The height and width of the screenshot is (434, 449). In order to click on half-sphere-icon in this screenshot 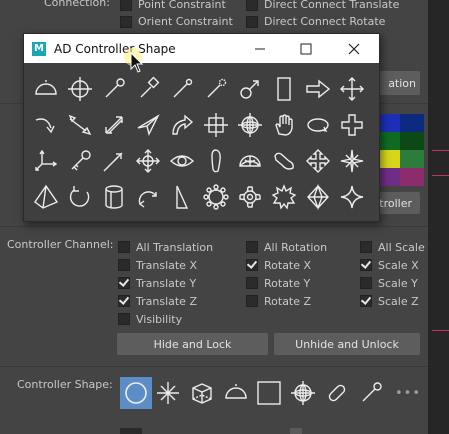, I will do `click(250, 161)`.